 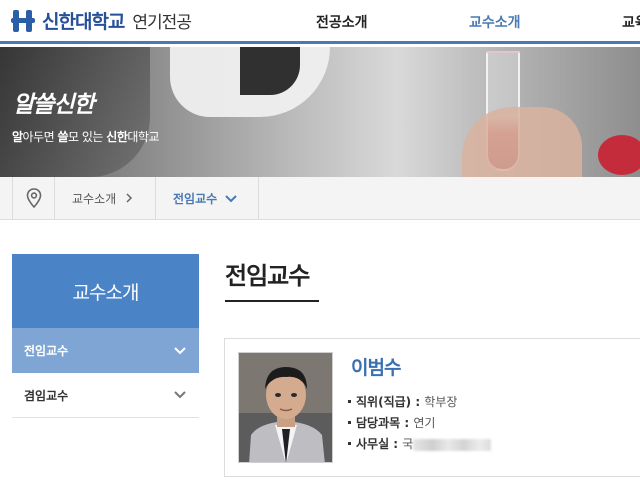 What do you see at coordinates (267, 276) in the screenshot?
I see `page-title: 전임교수` at bounding box center [267, 276].